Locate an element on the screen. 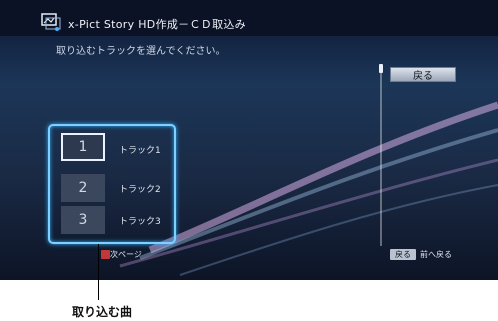 The image size is (498, 321). scrollbar-thumb is located at coordinates (381, 68).